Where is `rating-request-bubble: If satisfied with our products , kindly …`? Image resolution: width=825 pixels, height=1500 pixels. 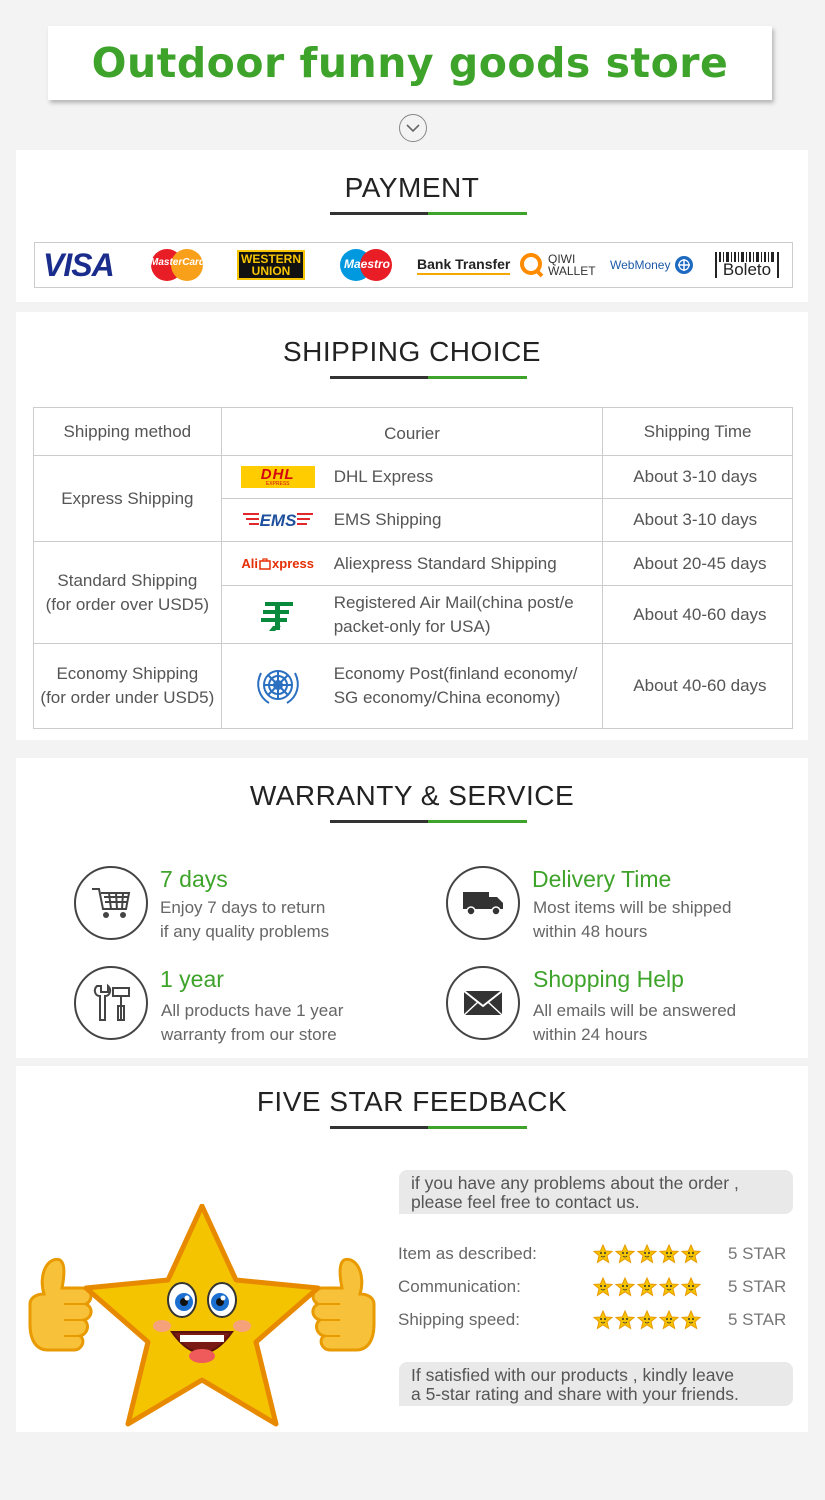 rating-request-bubble: If satisfied with our products , kindly … is located at coordinates (596, 1384).